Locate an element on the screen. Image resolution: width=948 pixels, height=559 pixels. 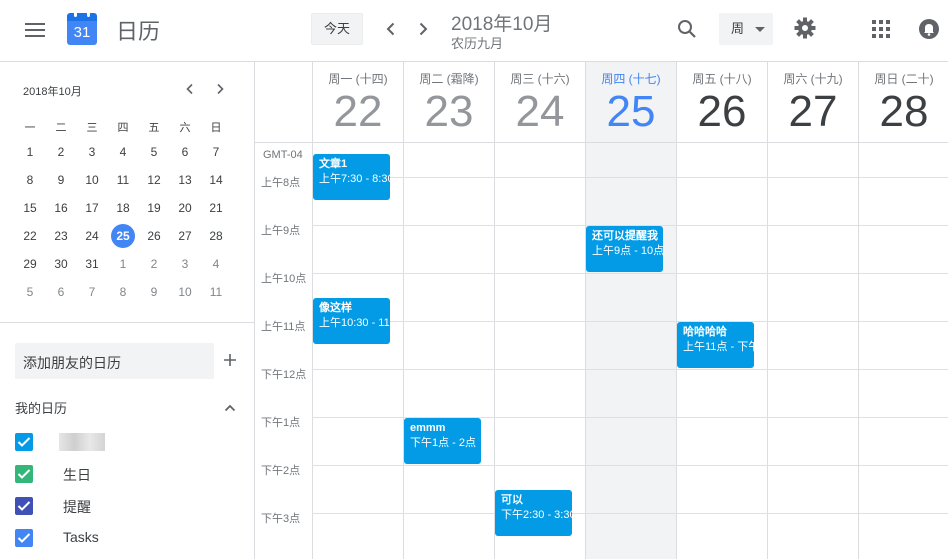
event-chip: 文章1 上午7:30 - 8:30 is located at coordinates (351, 177).